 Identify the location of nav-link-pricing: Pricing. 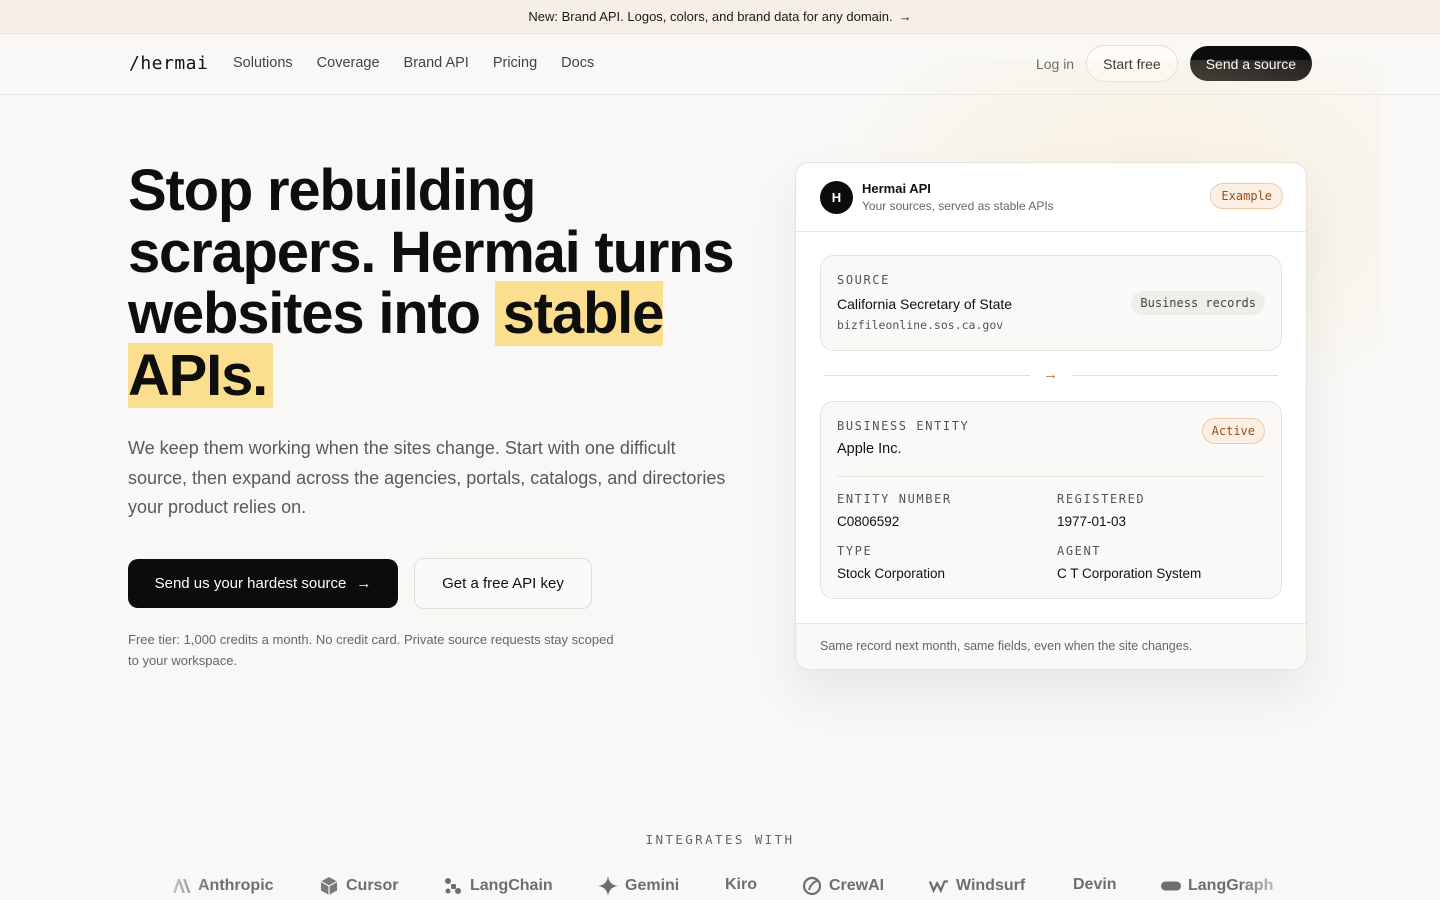
(515, 63).